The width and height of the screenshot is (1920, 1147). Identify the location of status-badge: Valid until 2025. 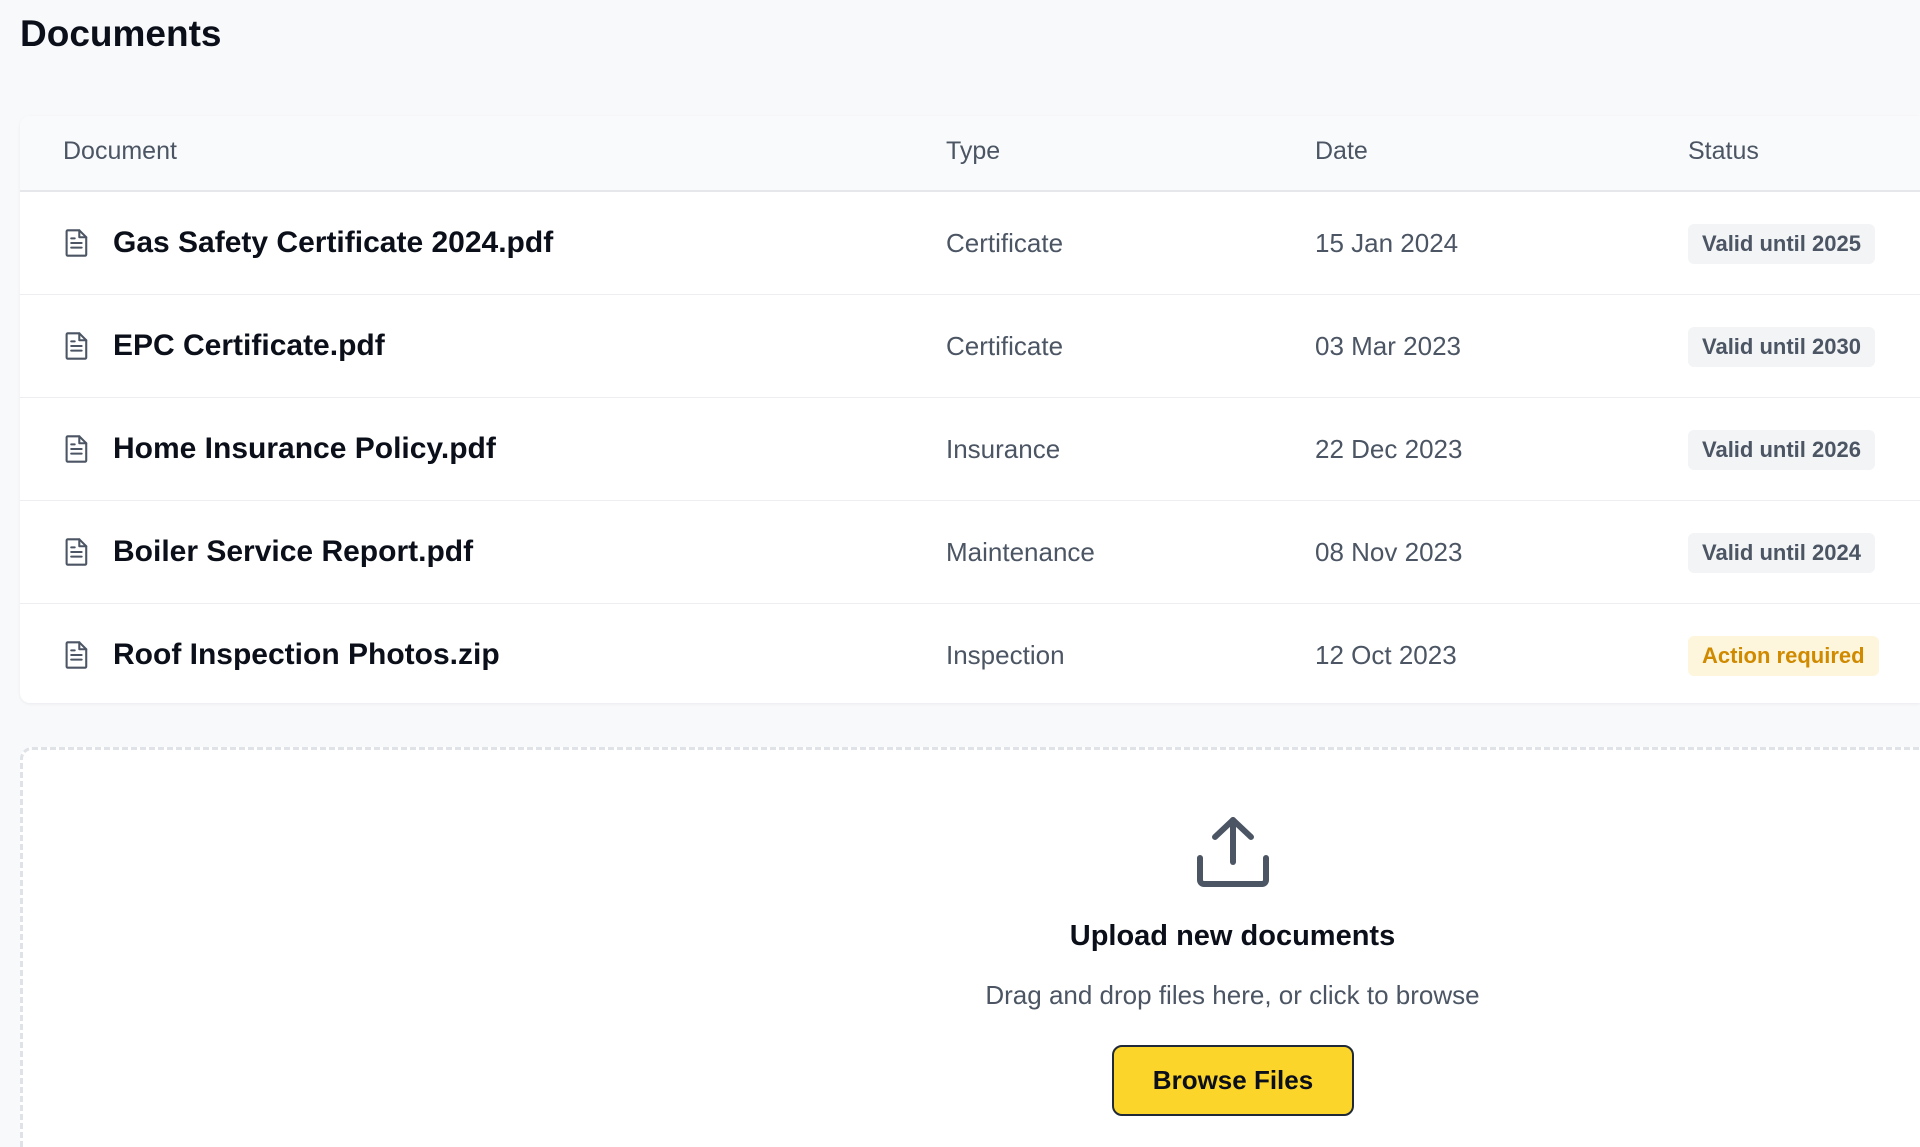
(1781, 244).